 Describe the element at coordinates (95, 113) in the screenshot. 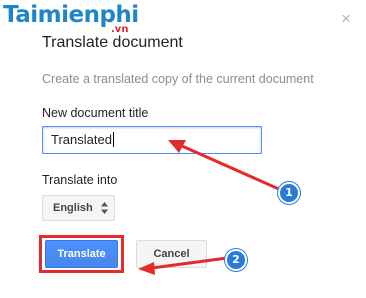

I see `document-title-label: New document title` at that location.